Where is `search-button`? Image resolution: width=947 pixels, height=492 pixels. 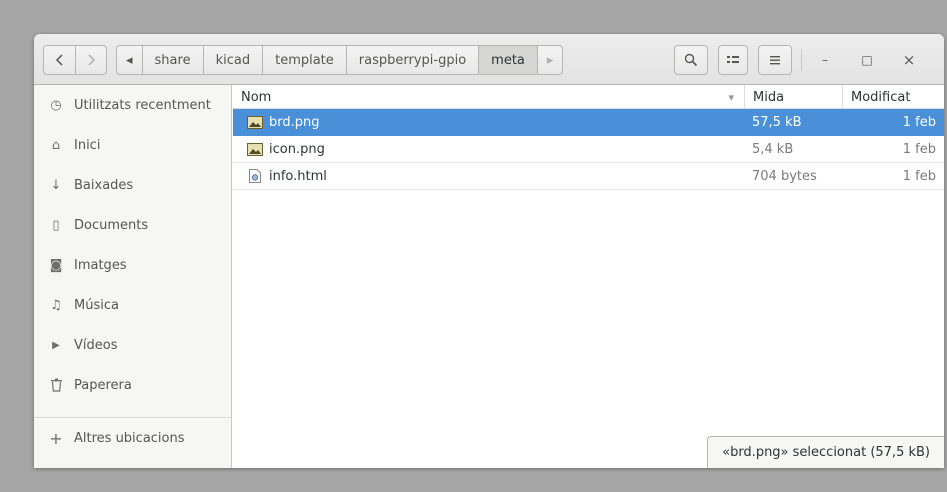 search-button is located at coordinates (691, 60).